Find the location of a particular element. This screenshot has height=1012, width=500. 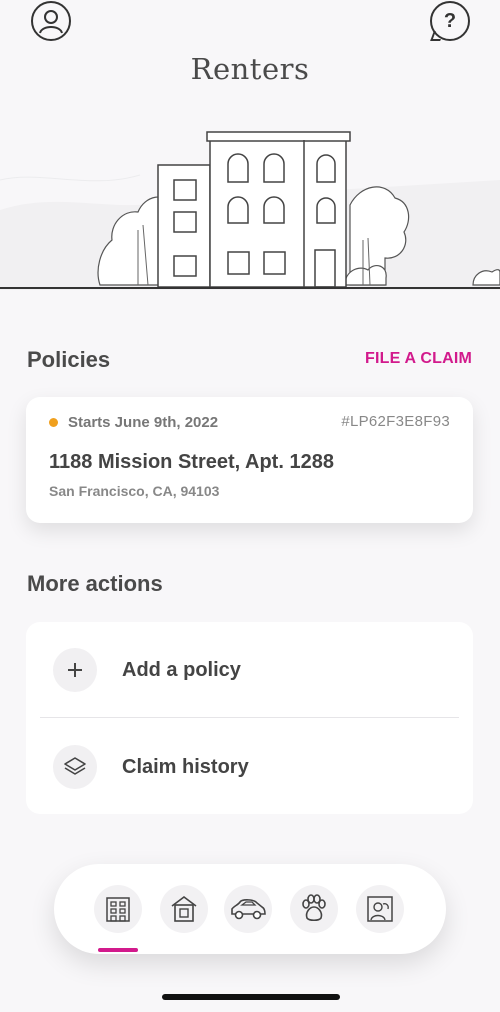

house-icon is located at coordinates (184, 909).